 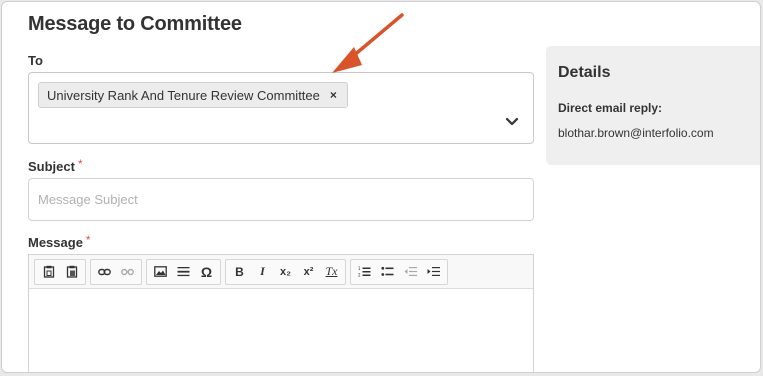 I want to click on reply-email-value: blothar.brown@interfolio.com, so click(x=636, y=133).